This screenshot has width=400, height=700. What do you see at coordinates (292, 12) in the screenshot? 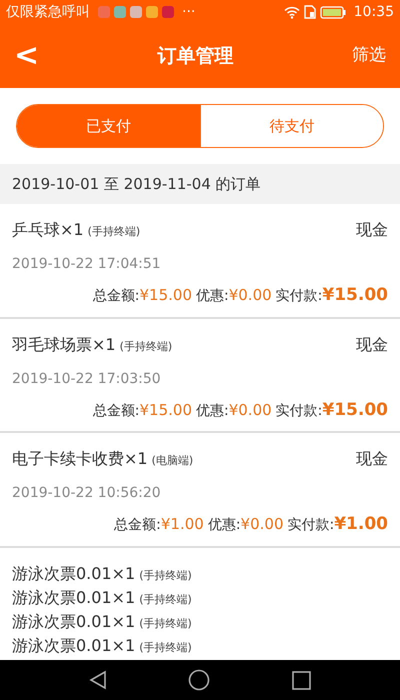
I see `wifi-icon` at bounding box center [292, 12].